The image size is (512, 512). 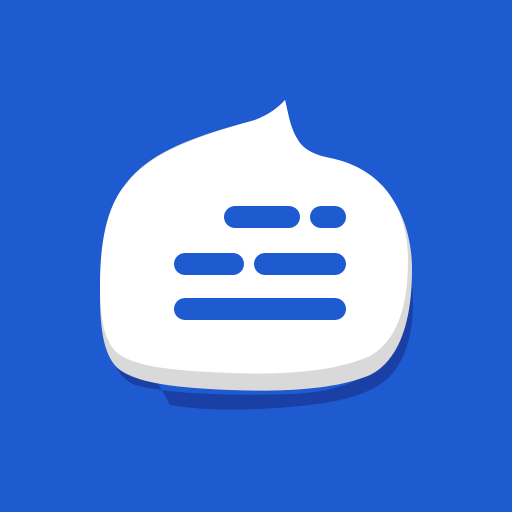 What do you see at coordinates (262, 217) in the screenshot?
I see `text-line-1a` at bounding box center [262, 217].